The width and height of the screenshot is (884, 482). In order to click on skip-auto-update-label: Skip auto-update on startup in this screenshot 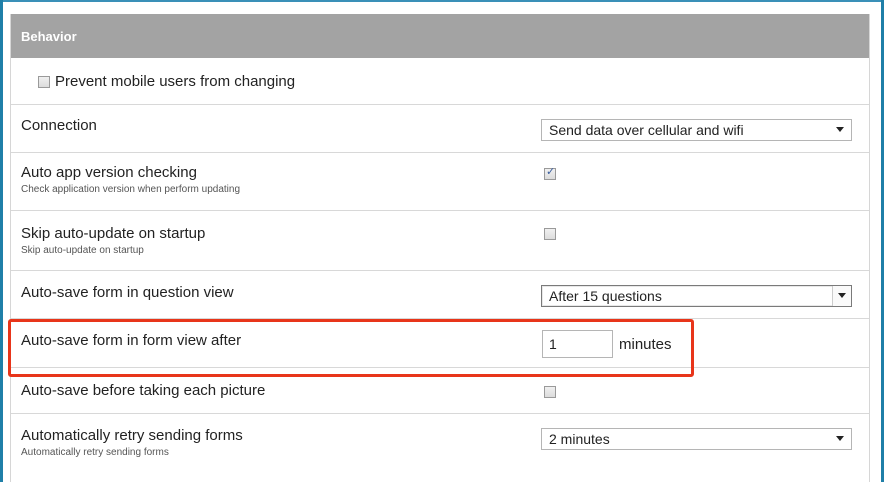, I will do `click(113, 233)`.